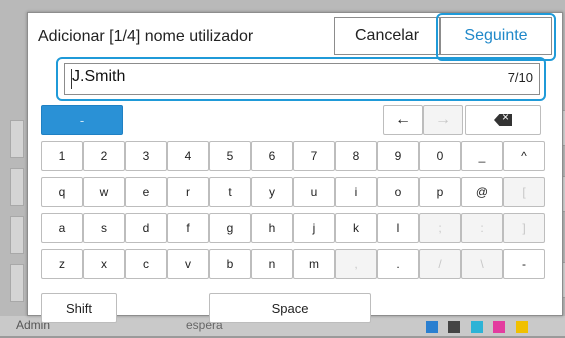 The height and width of the screenshot is (338, 565). What do you see at coordinates (314, 156) in the screenshot?
I see `key-row1-6: 7` at bounding box center [314, 156].